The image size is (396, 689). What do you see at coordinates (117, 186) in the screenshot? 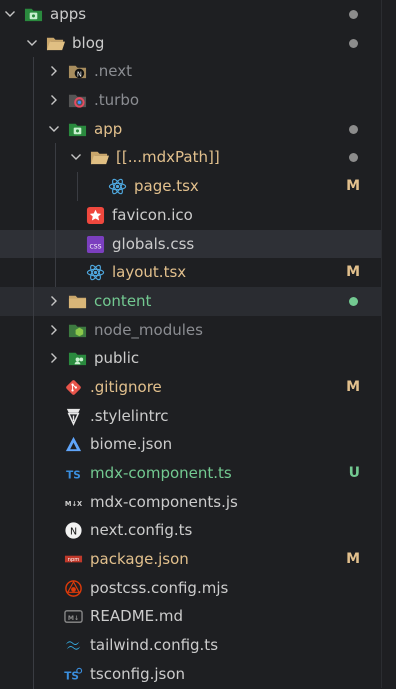
I see `react-icon` at bounding box center [117, 186].